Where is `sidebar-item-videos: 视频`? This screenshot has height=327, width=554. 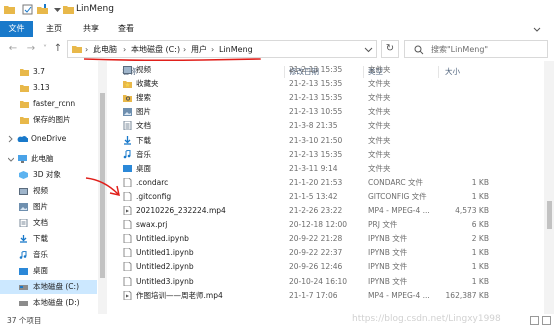
sidebar-item-videos: 视频 is located at coordinates (48, 191).